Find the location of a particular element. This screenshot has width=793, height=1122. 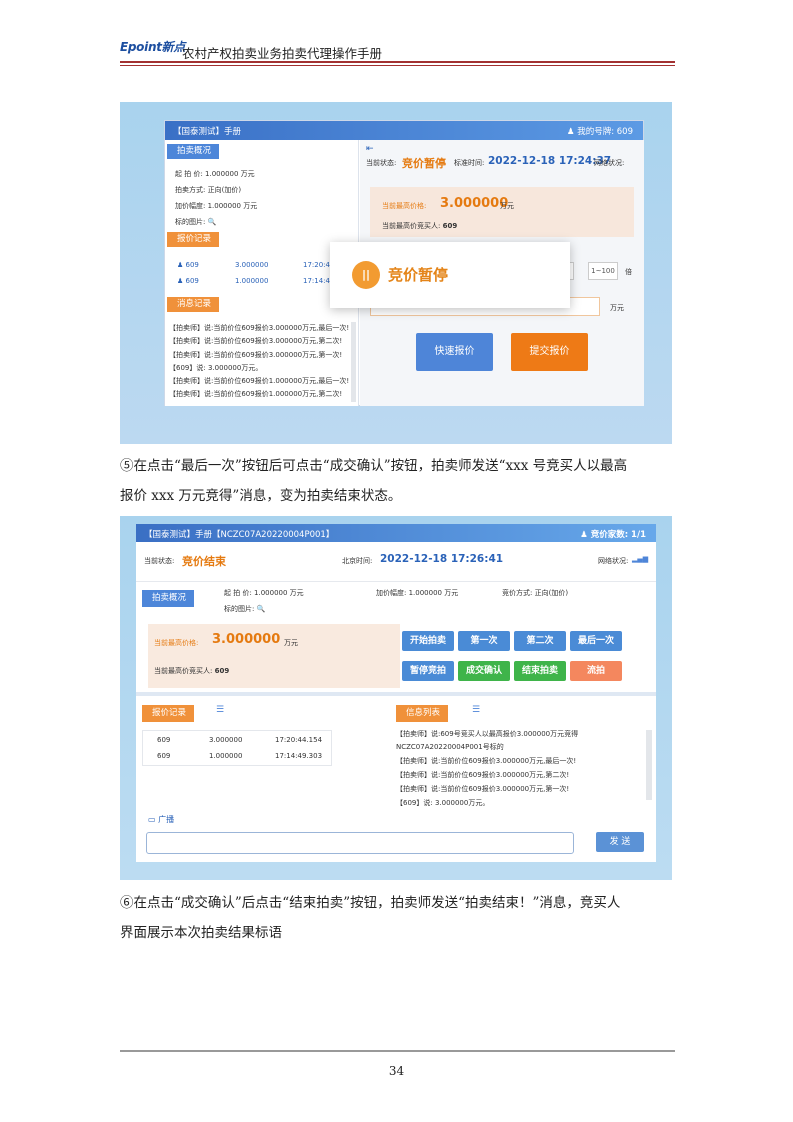

window-title: 【国泰测试】手册【NCZC07A20220004P001】 is located at coordinates (239, 535).